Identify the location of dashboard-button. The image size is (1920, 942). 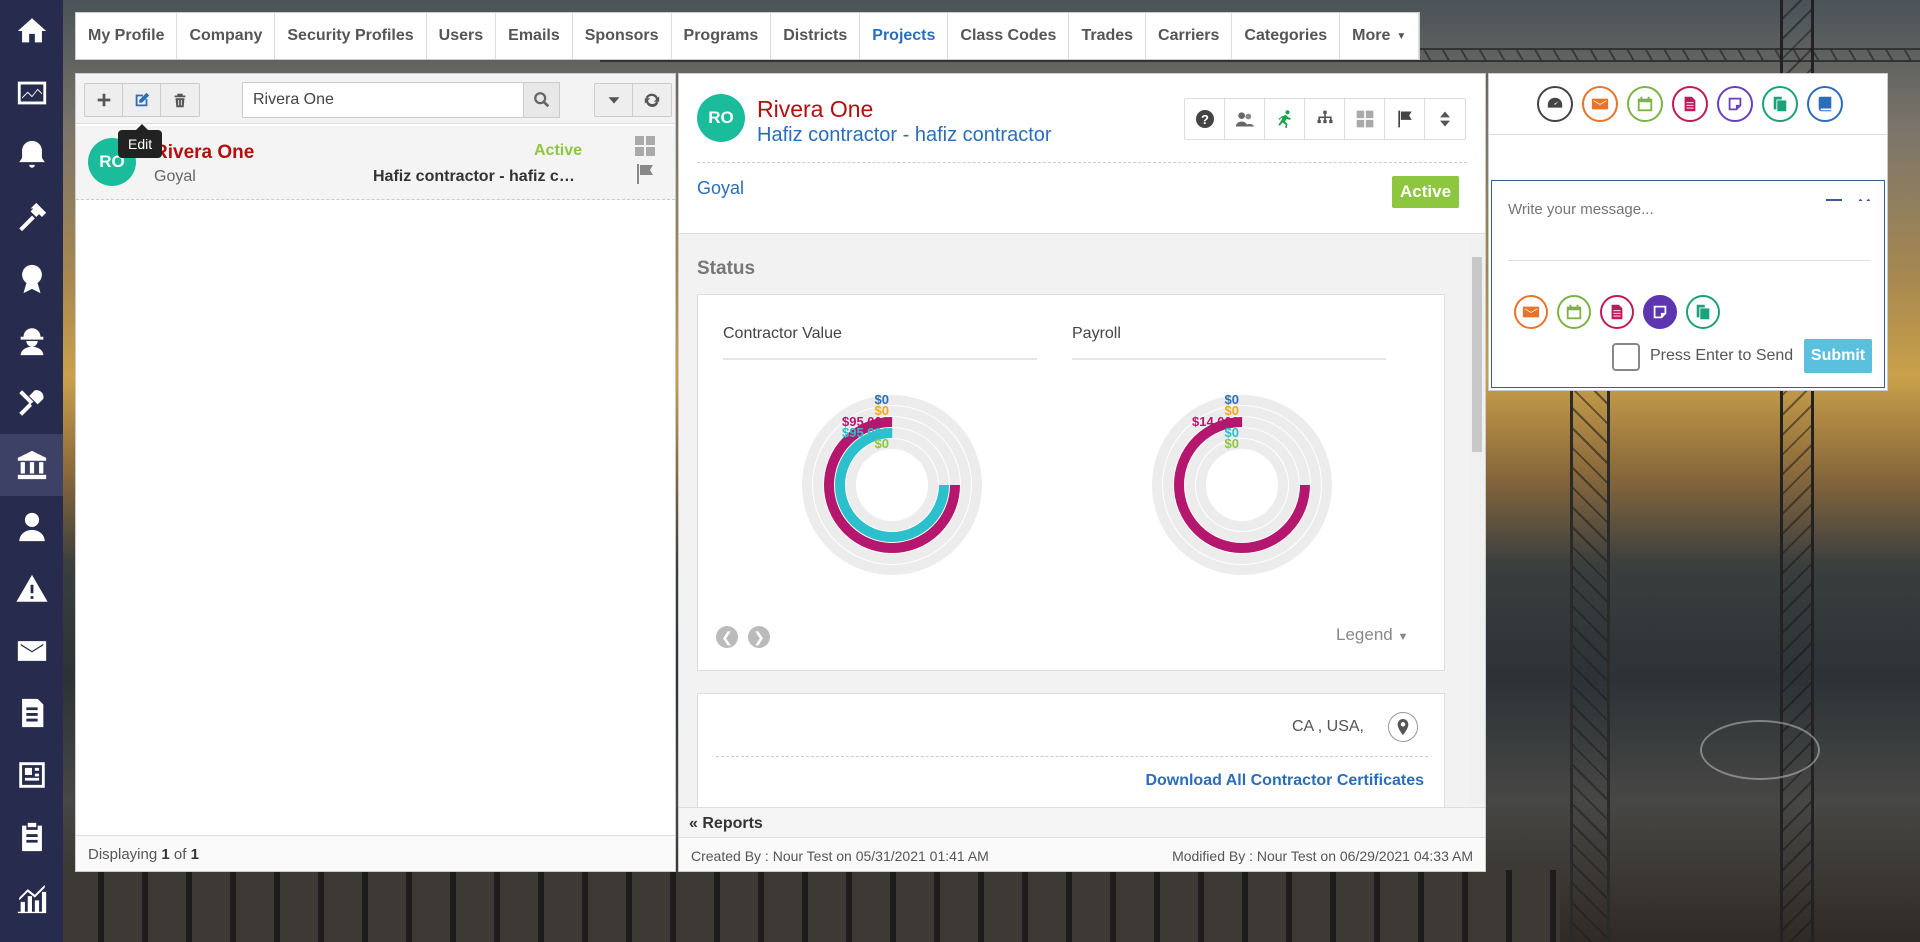
(1555, 104).